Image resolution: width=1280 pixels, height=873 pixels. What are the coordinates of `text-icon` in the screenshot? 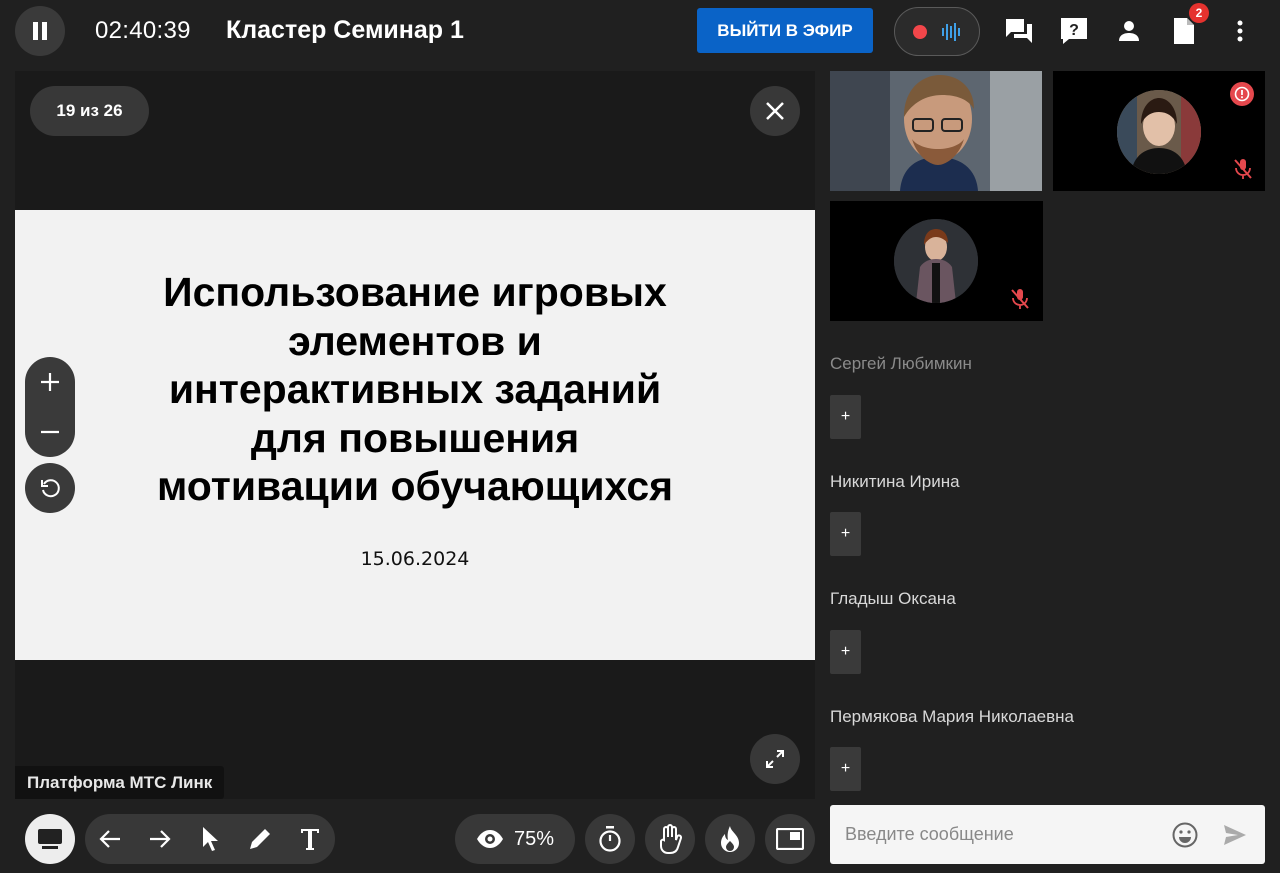 It's located at (310, 839).